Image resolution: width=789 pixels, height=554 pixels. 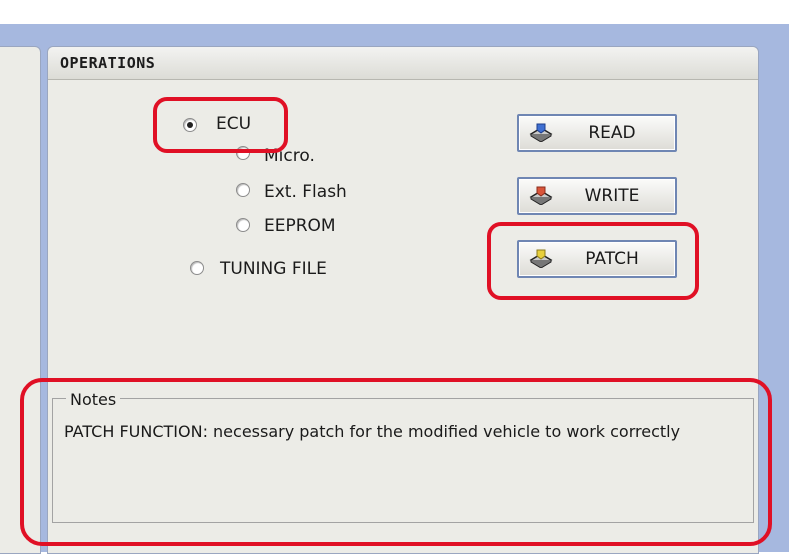 What do you see at coordinates (541, 258) in the screenshot?
I see `chip-patch-icon` at bounding box center [541, 258].